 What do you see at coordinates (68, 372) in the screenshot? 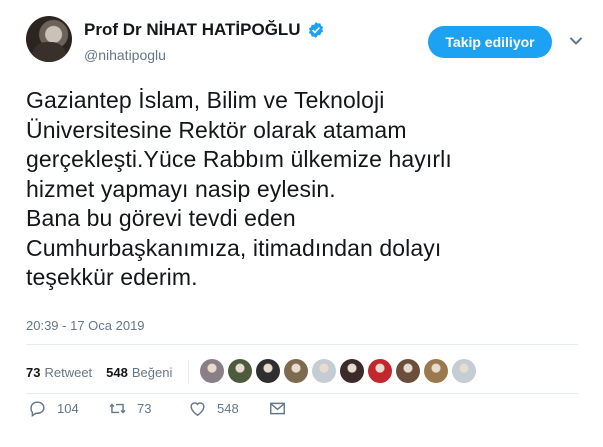
I see `retweet-label: Retweet` at bounding box center [68, 372].